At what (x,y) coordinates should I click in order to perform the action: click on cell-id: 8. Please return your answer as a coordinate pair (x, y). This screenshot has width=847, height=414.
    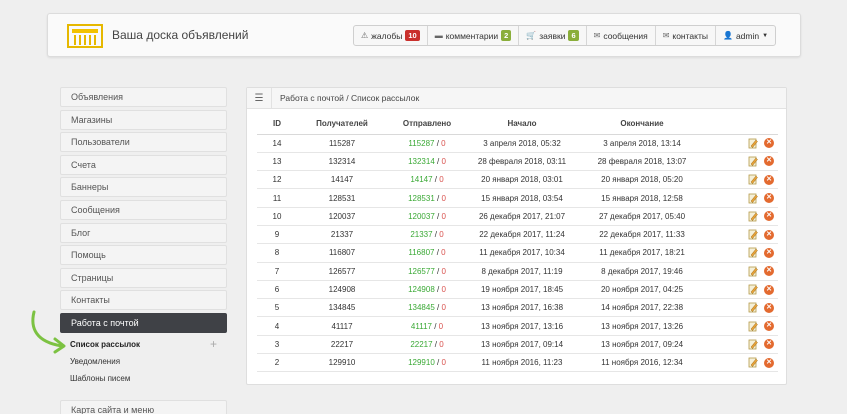
    Looking at the image, I should click on (277, 253).